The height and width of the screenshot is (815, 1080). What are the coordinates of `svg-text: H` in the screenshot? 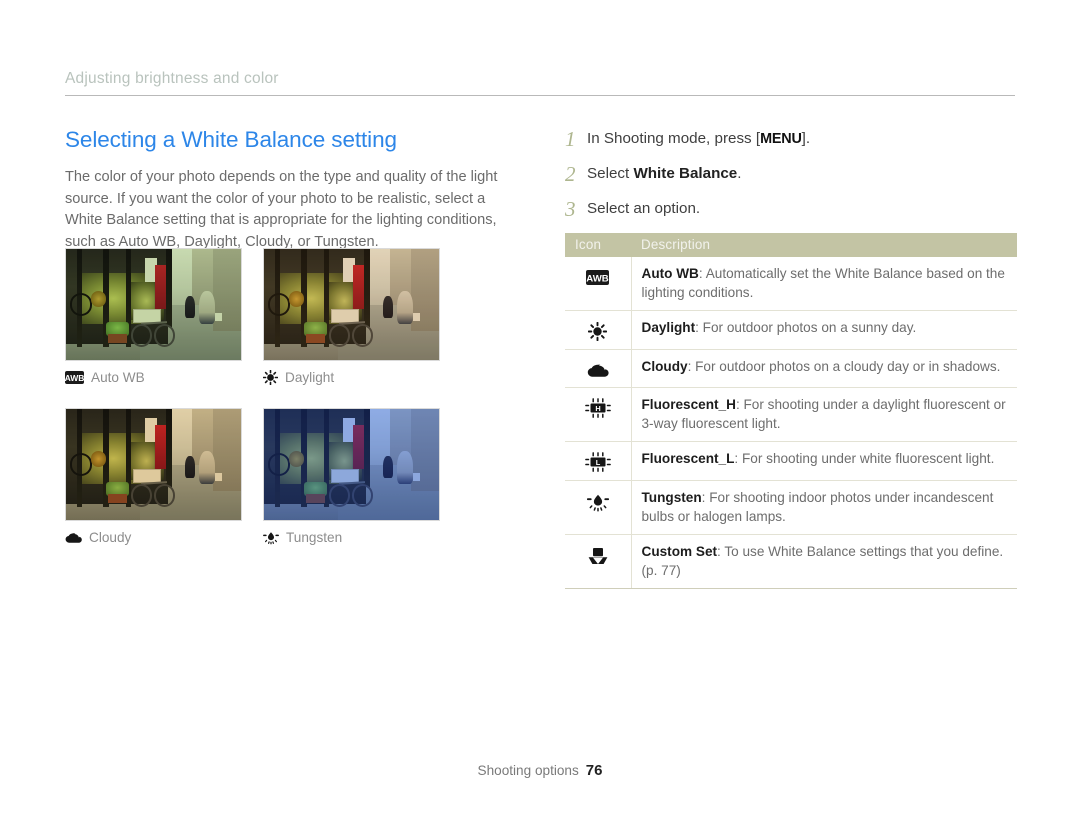 It's located at (597, 408).